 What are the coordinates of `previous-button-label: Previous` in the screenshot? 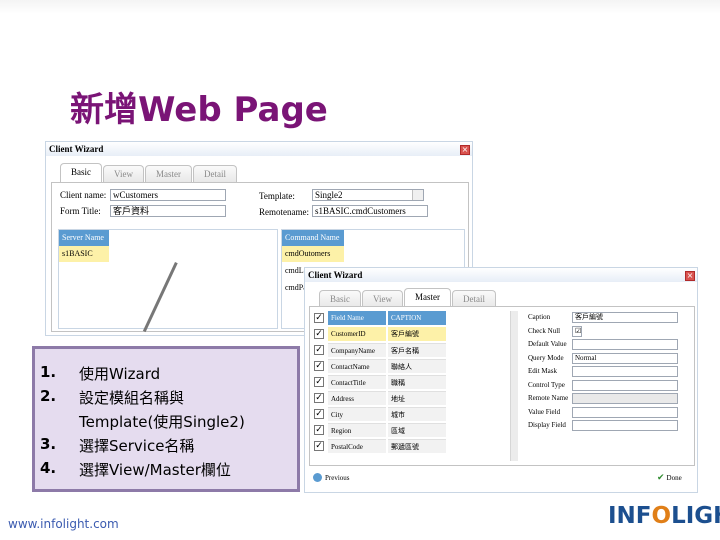 It's located at (337, 477).